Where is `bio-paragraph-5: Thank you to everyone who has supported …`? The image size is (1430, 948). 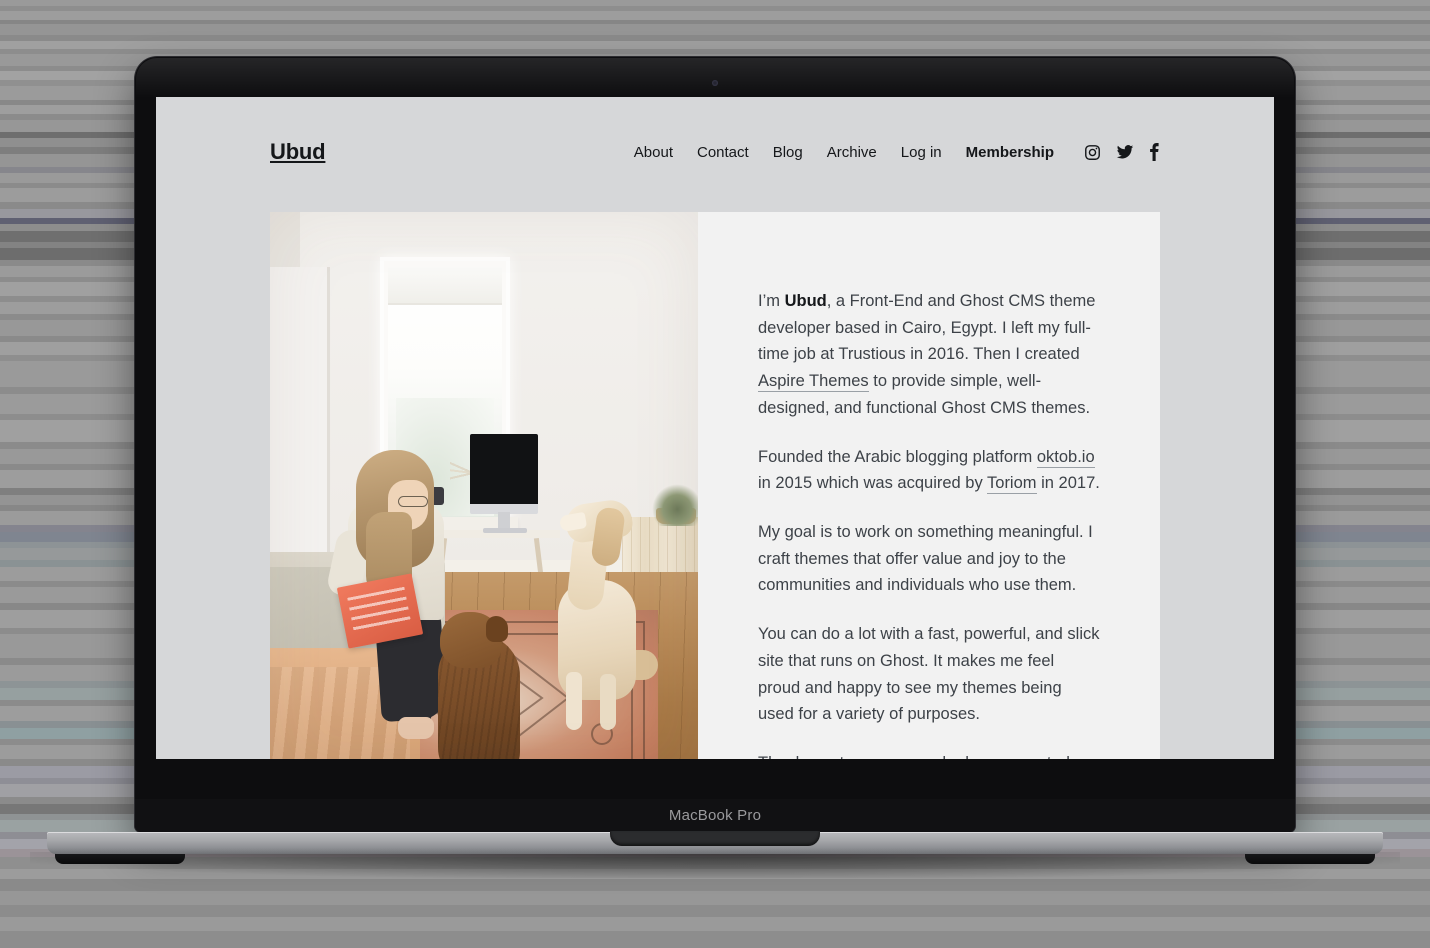 bio-paragraph-5: Thank you to everyone who has supported … is located at coordinates (929, 754).